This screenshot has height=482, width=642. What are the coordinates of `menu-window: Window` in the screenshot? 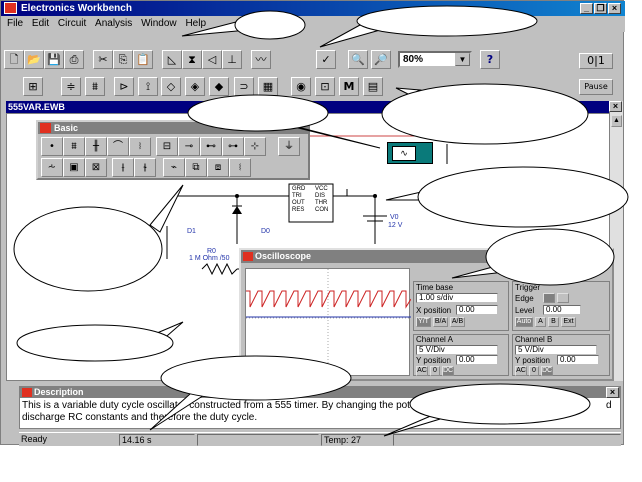 It's located at (159, 23).